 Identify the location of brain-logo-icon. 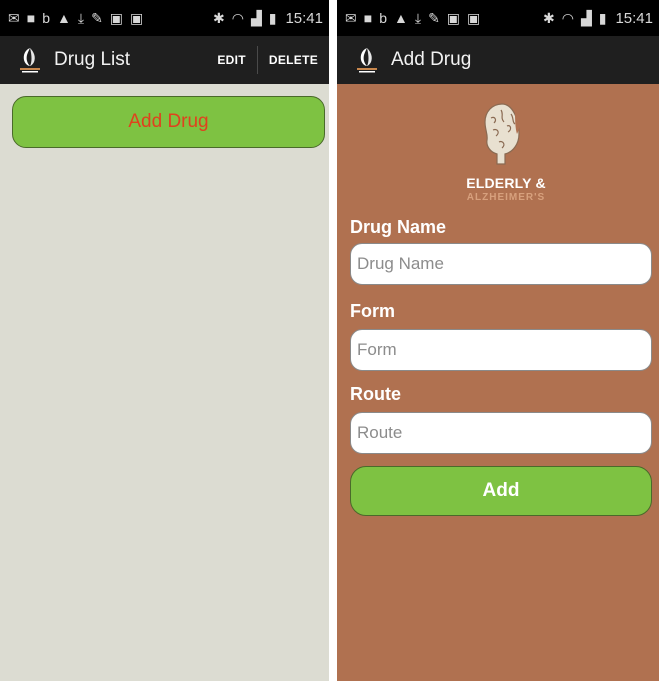
(502, 134).